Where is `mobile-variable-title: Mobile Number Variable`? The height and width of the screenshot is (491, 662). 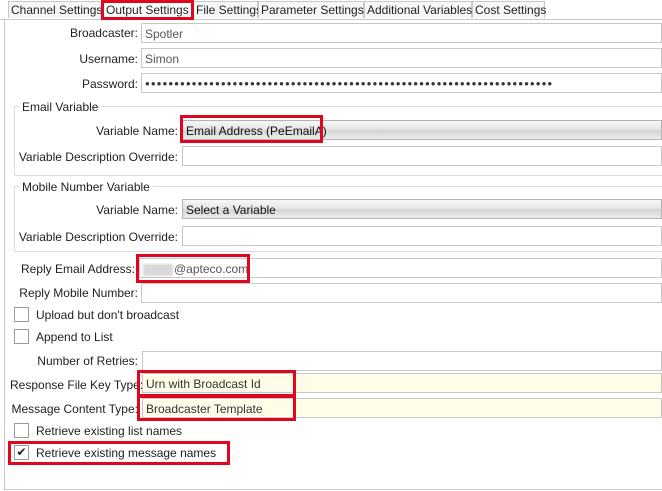
mobile-variable-title: Mobile Number Variable is located at coordinates (86, 187).